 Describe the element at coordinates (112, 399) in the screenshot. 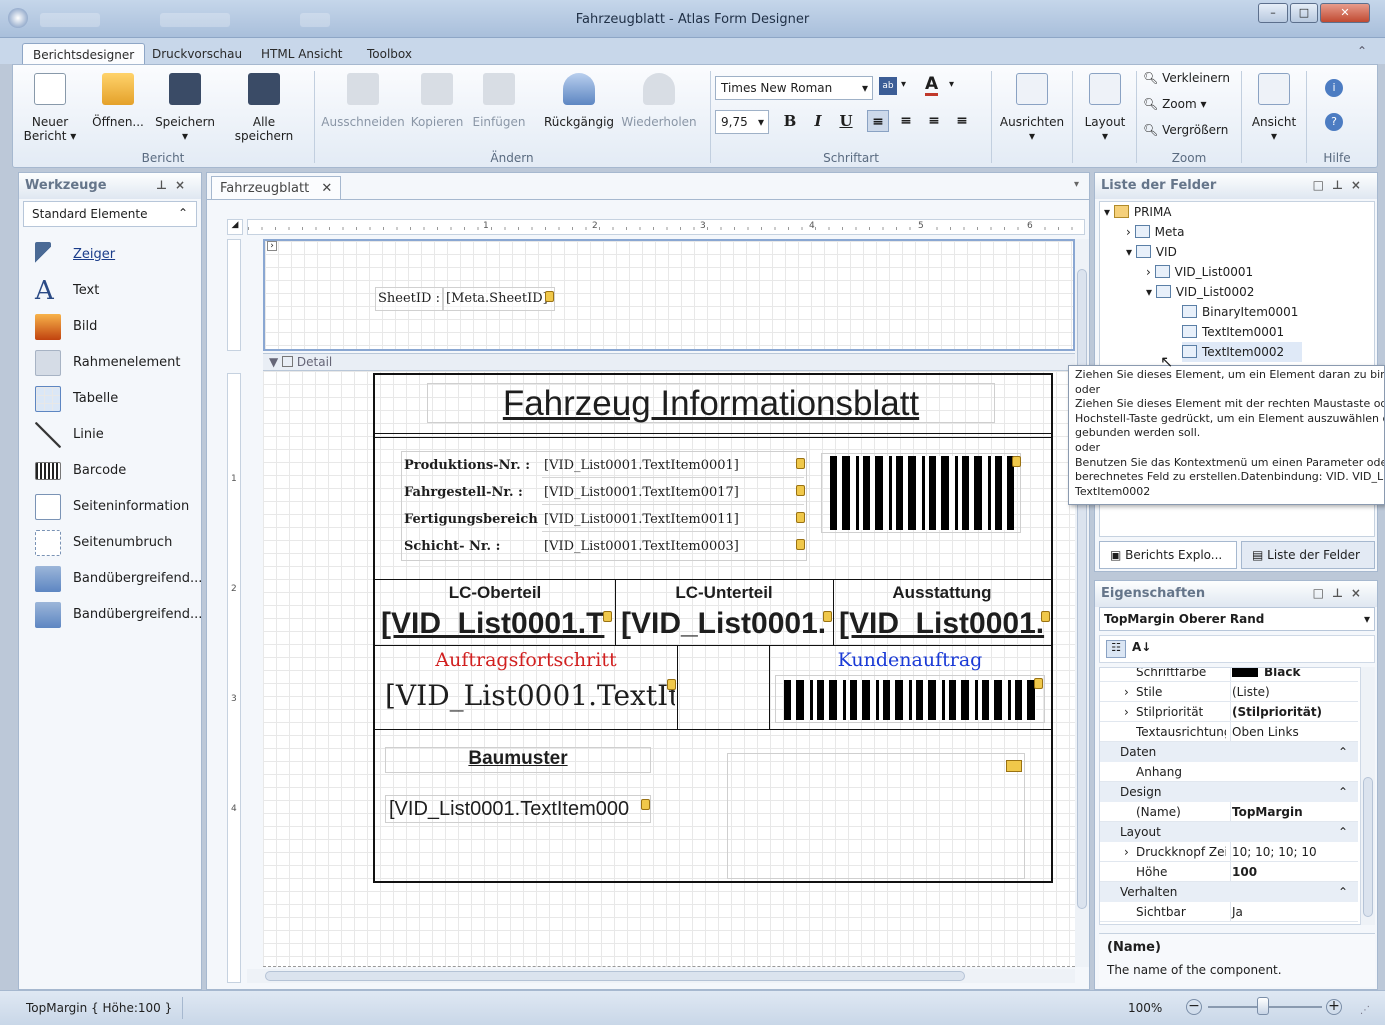

I see `tool-table: Tabelle` at that location.